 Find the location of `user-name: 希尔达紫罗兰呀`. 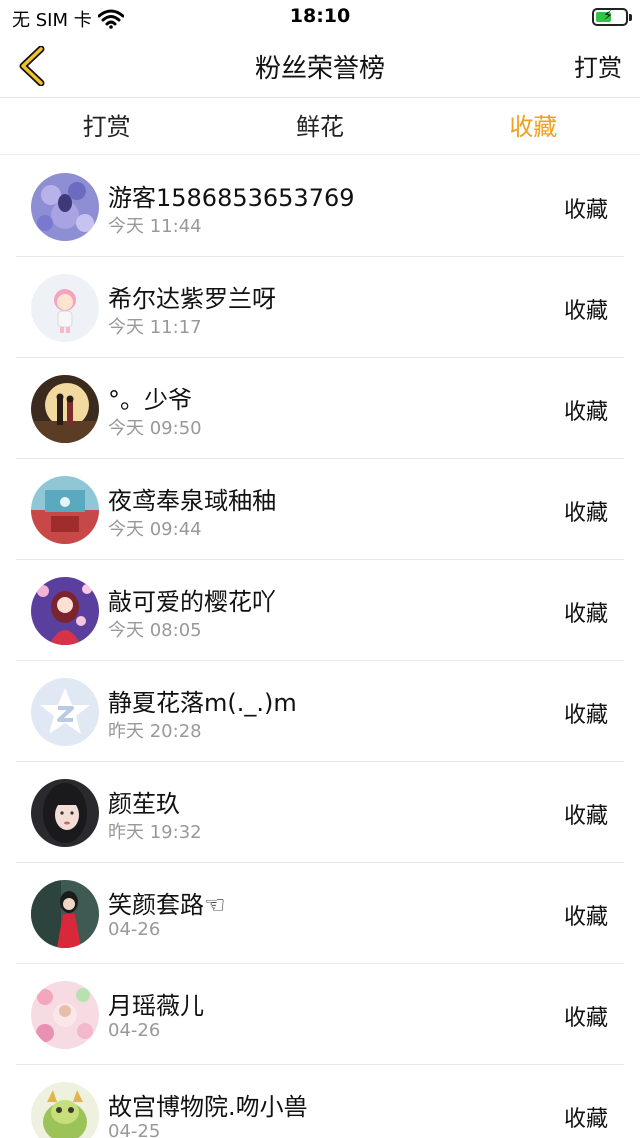

user-name: 希尔达紫罗兰呀 is located at coordinates (192, 299).